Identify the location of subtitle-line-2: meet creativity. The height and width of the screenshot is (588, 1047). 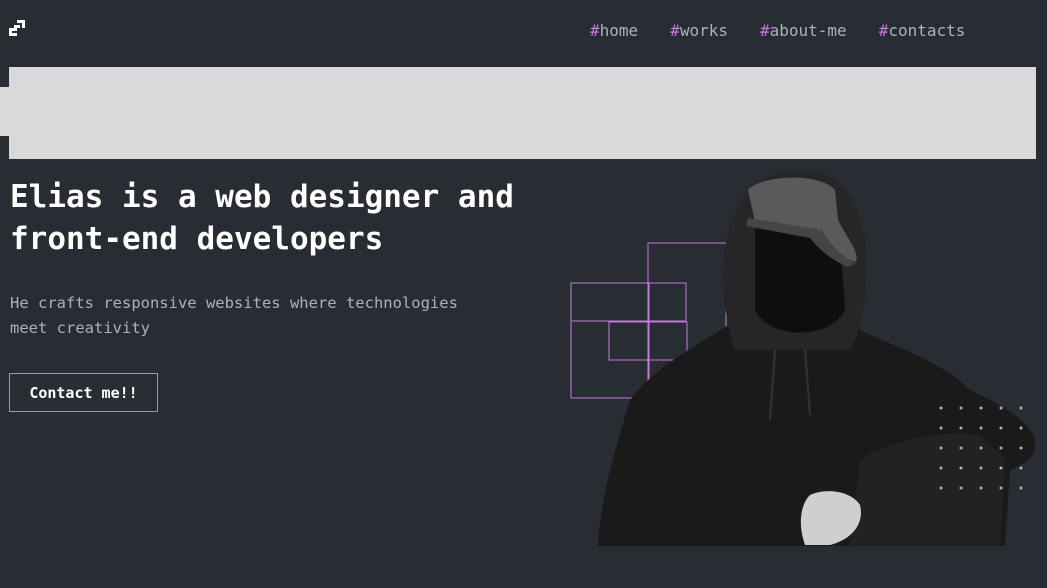
(80, 328).